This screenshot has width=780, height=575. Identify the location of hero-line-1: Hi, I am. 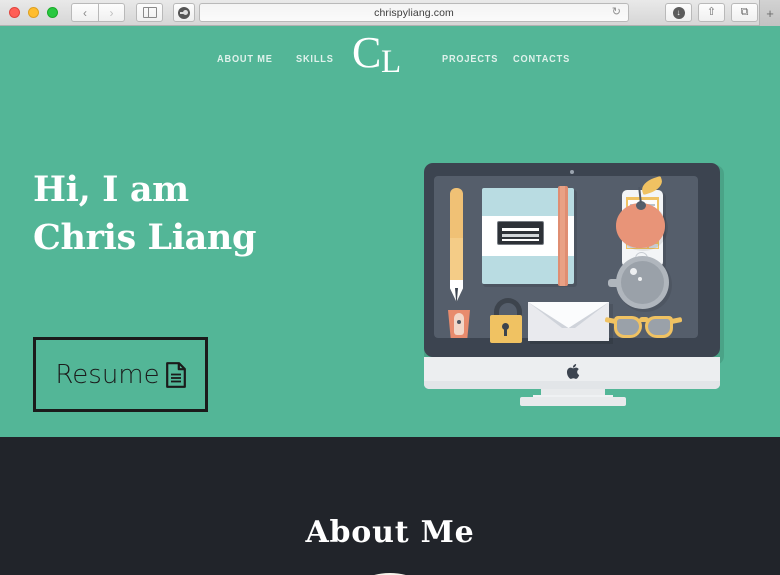
(111, 189).